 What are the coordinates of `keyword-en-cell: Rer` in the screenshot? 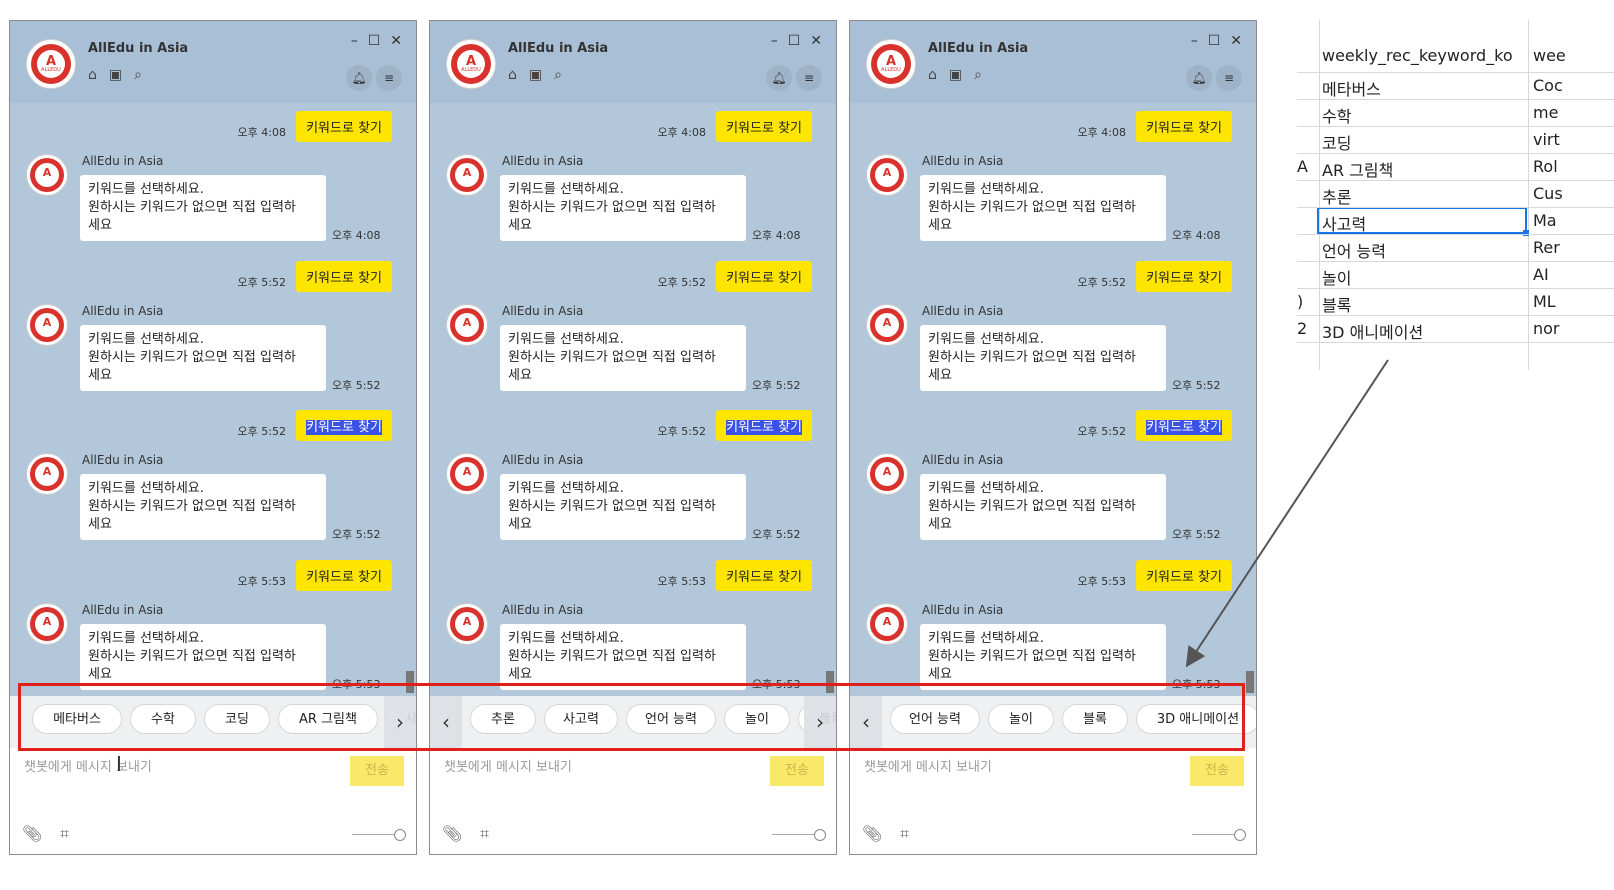 It's located at (1546, 247).